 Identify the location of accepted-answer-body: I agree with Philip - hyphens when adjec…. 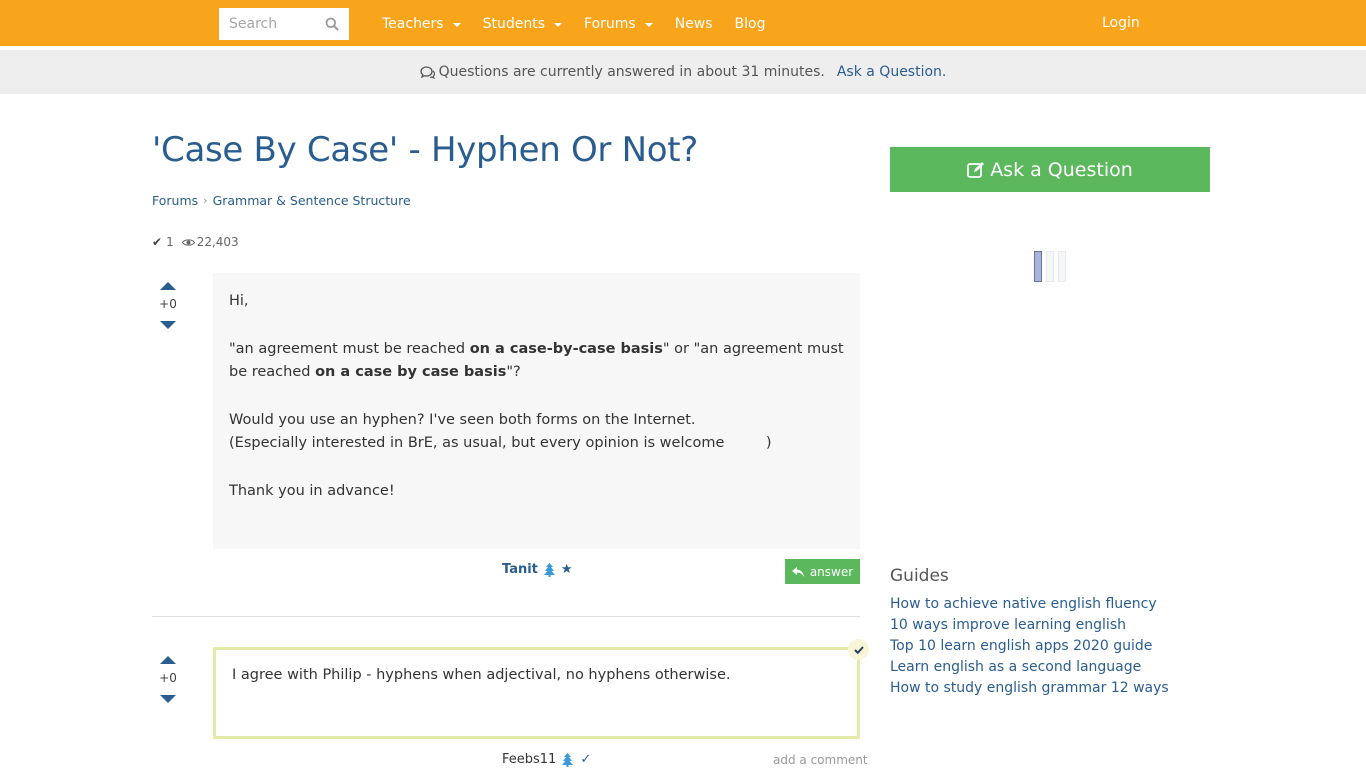
(536, 693).